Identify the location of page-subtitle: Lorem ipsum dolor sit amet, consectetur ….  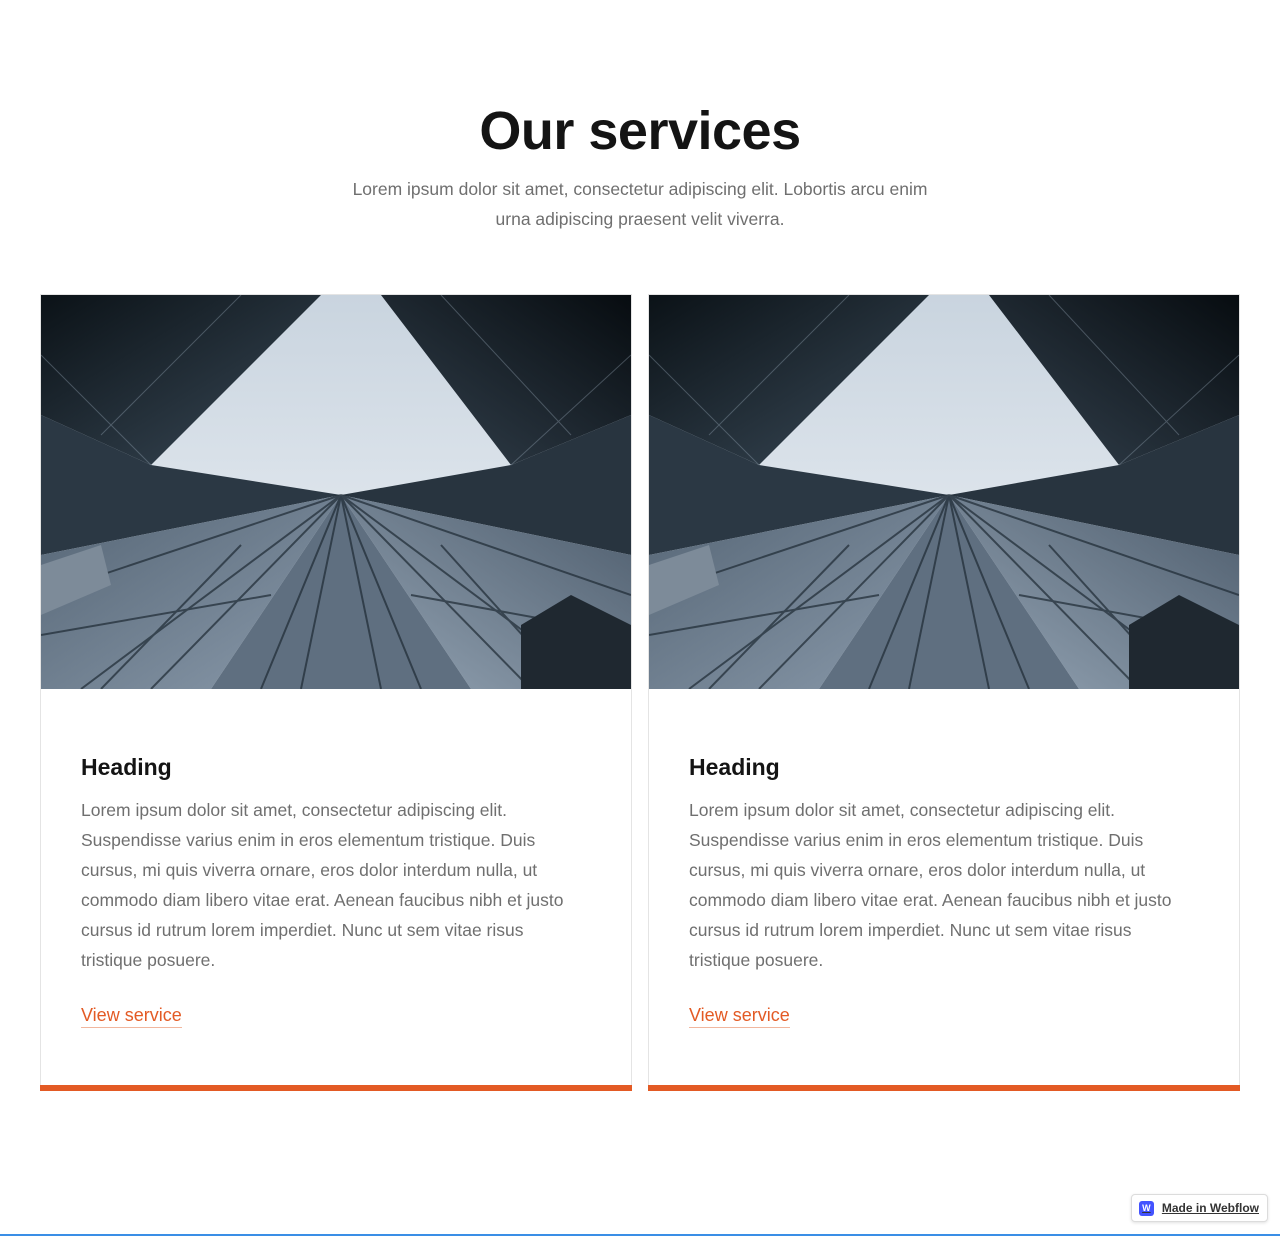
(640, 204).